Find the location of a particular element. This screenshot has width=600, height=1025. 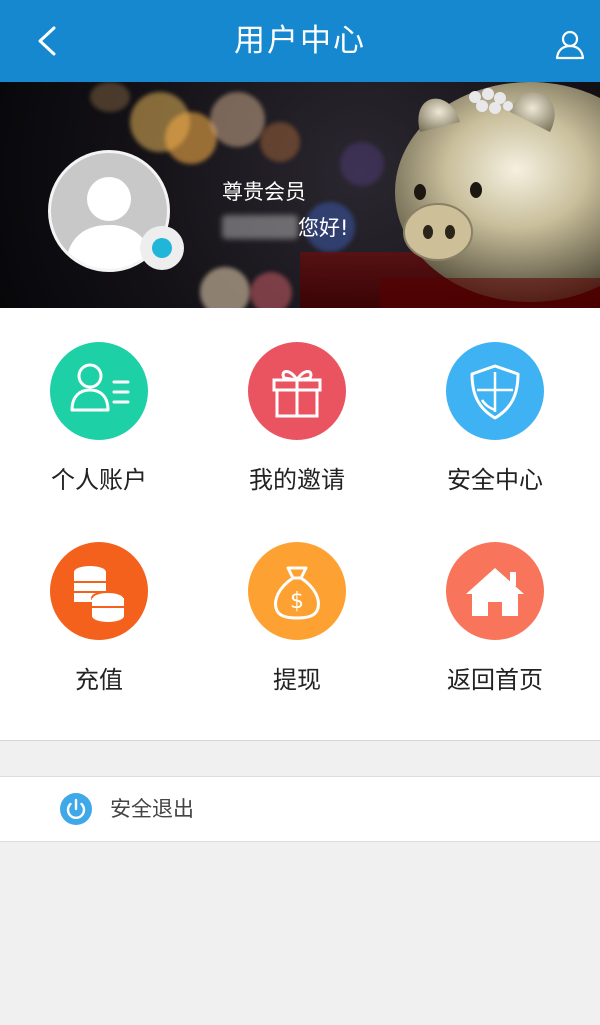

page-title: 用户中心 is located at coordinates (300, 41).